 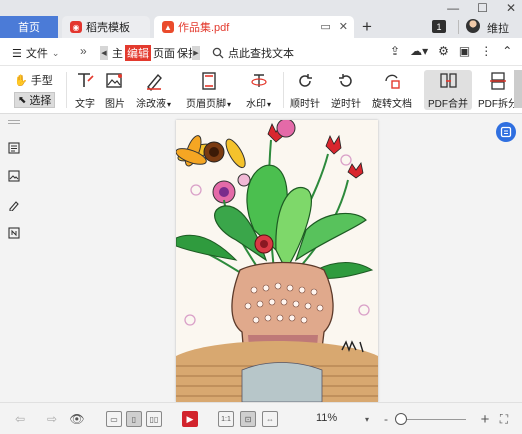 I want to click on rotate-document-label: 旋转文档, so click(x=392, y=104).